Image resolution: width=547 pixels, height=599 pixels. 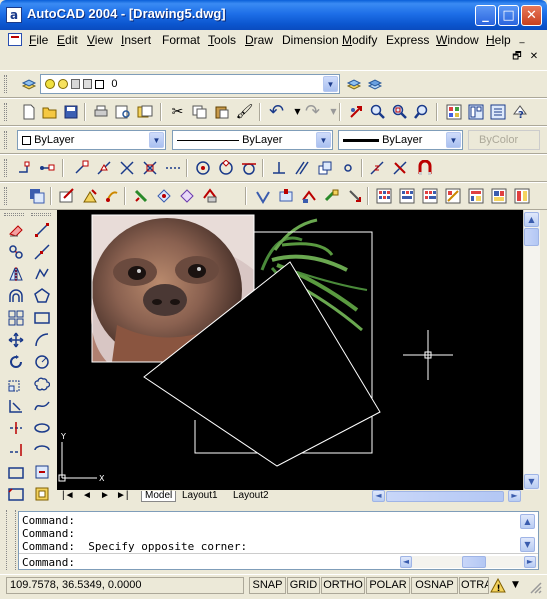 What do you see at coordinates (407, 40) in the screenshot?
I see `menu-express: Express` at bounding box center [407, 40].